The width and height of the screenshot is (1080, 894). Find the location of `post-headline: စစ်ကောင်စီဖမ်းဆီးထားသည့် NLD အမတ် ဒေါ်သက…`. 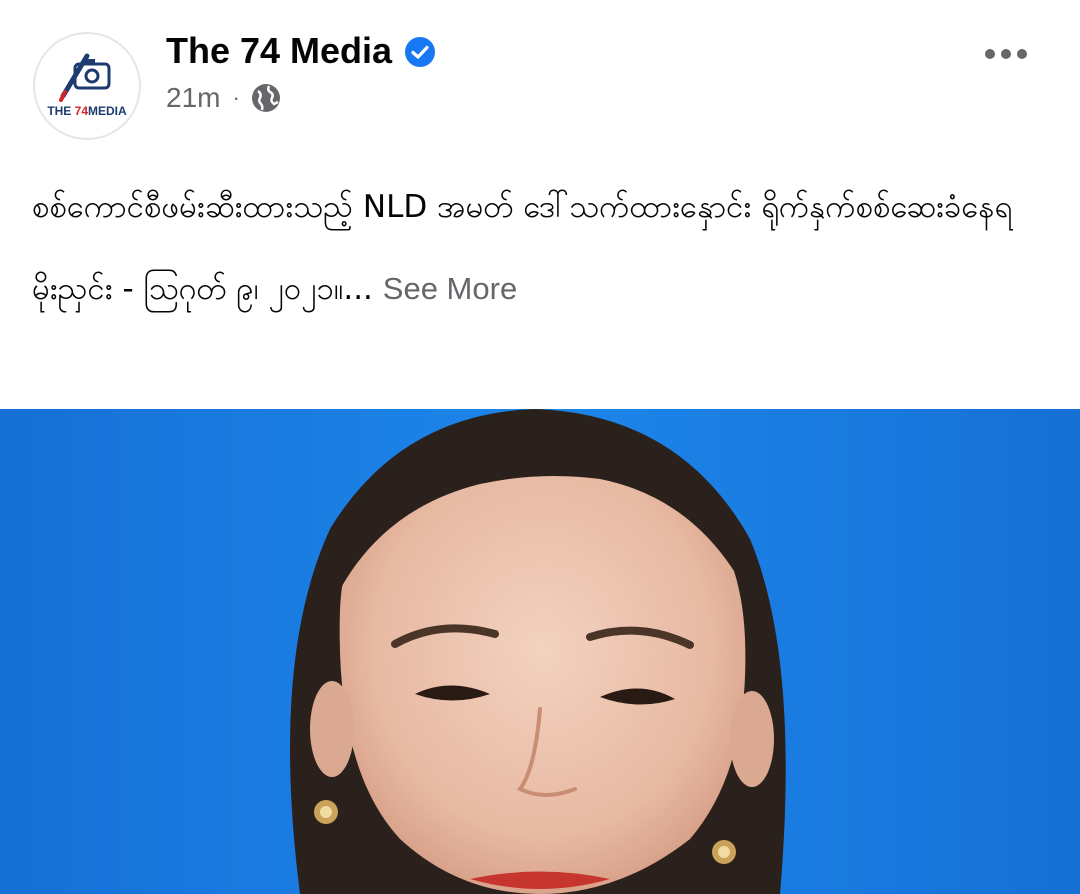

post-headline: စစ်ကောင်စီဖမ်းဆီးထားသည့် NLD အမတ် ဒေါ်သက… is located at coordinates (522, 207).